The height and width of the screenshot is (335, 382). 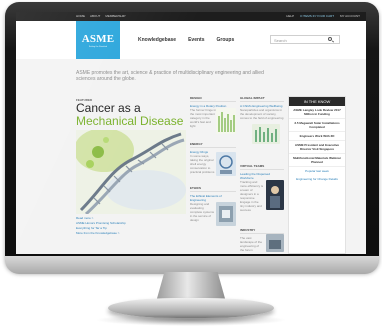 I want to click on feature-title-line1: Cancer as a, so click(x=108, y=108).